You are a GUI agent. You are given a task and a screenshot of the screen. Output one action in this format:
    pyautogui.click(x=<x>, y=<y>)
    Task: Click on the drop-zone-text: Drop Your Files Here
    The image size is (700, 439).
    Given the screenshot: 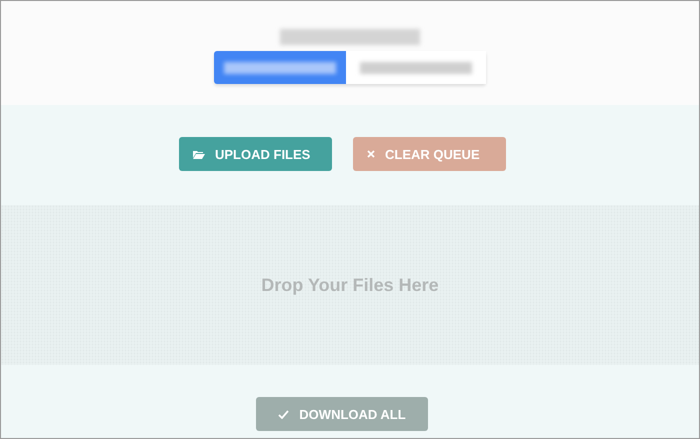 What is the action you would take?
    pyautogui.click(x=350, y=285)
    